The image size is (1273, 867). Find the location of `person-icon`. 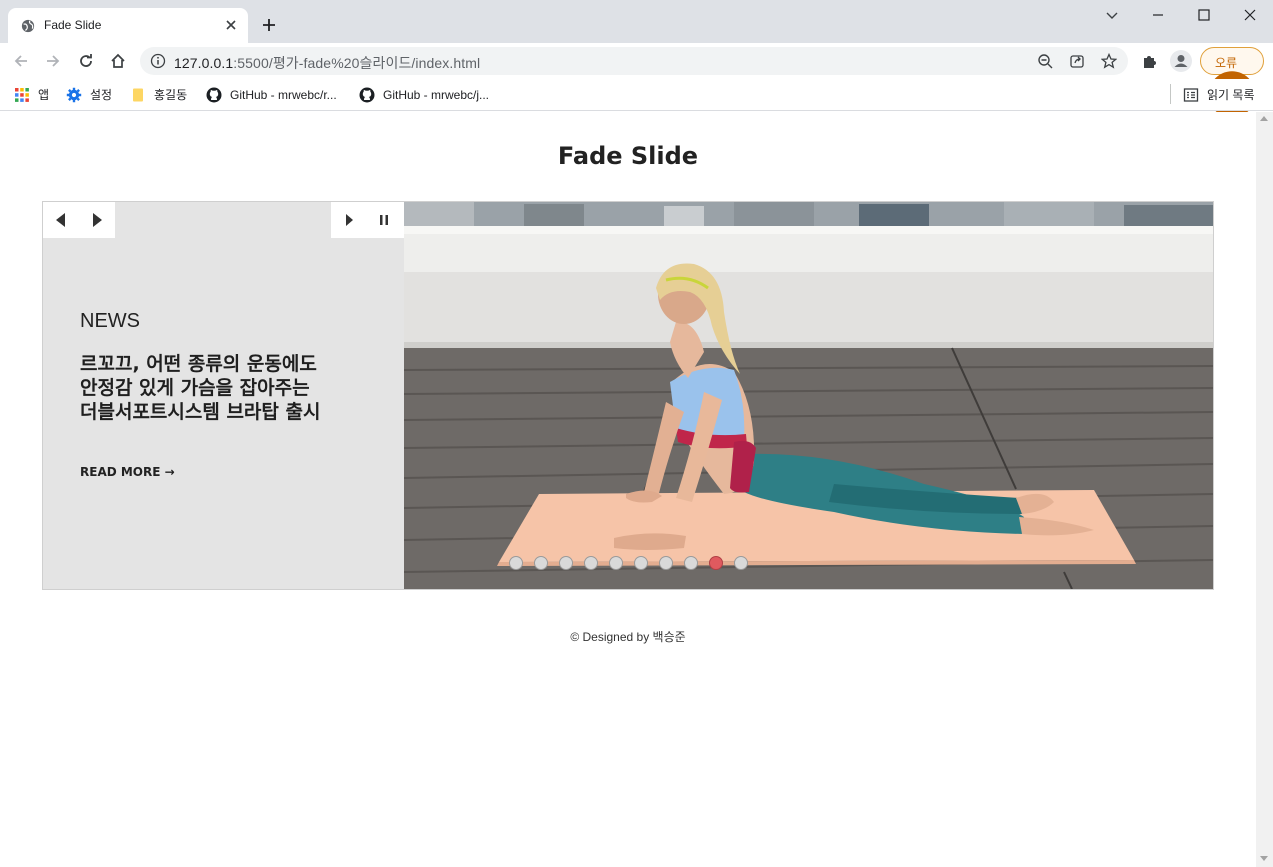

person-icon is located at coordinates (1181, 61).